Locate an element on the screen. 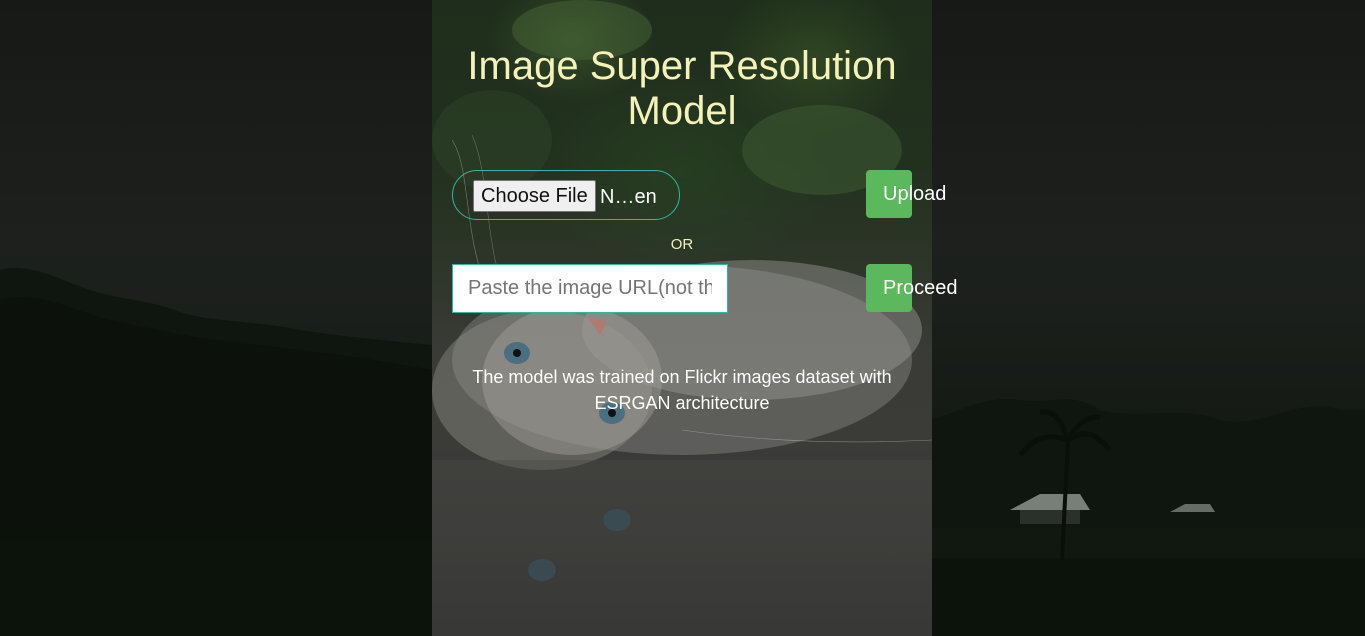 The height and width of the screenshot is (636, 1365). or-separator: OR is located at coordinates (682, 244).